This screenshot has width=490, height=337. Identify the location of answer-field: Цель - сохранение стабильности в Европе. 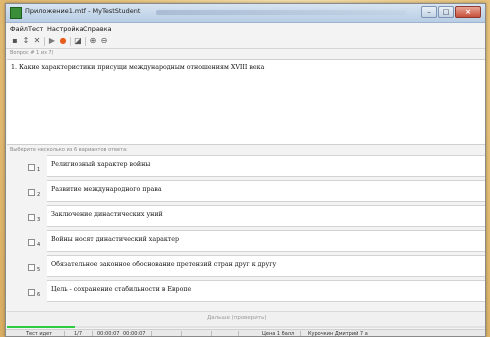
(266, 291).